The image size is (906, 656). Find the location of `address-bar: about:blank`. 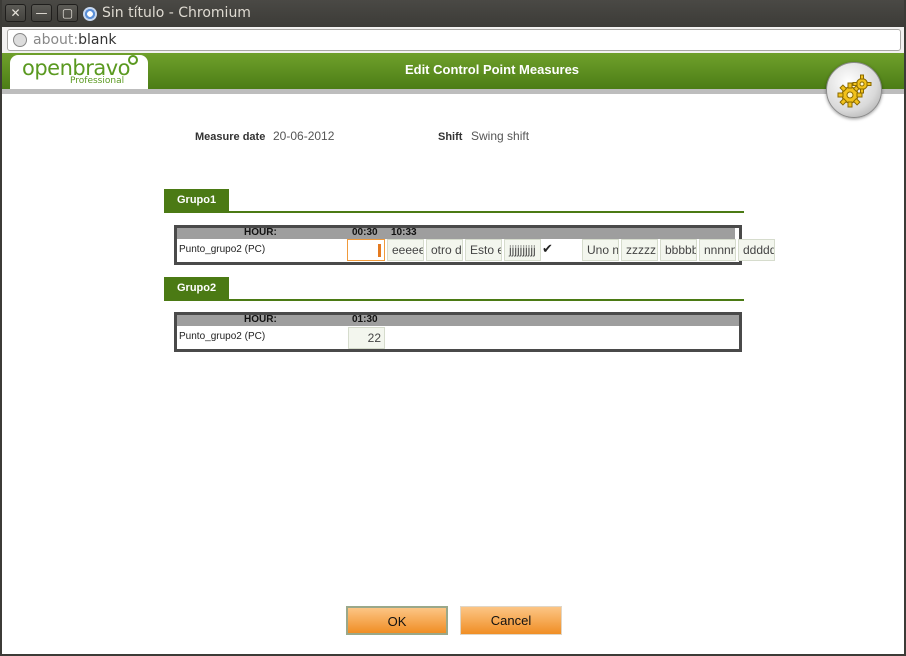

address-bar: about:blank is located at coordinates (454, 40).